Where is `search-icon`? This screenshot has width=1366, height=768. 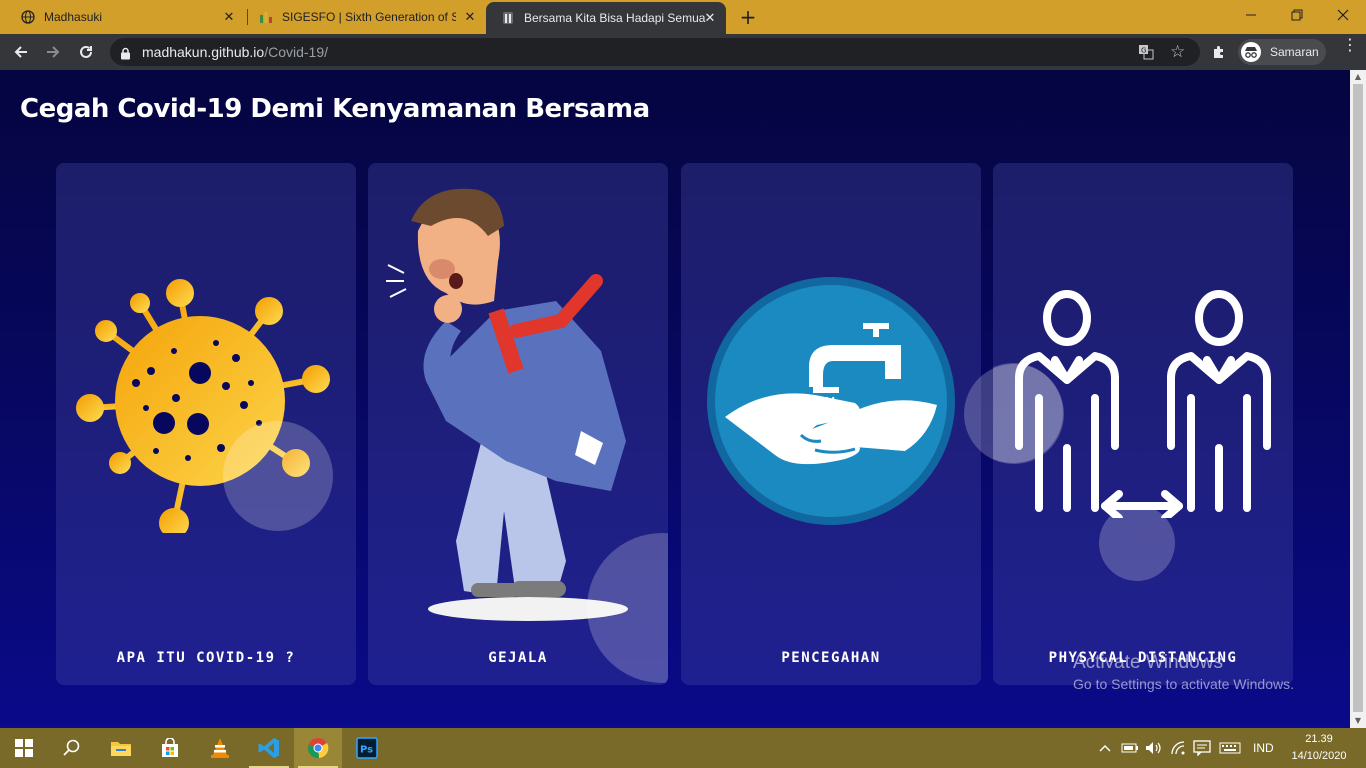
search-icon is located at coordinates (72, 748).